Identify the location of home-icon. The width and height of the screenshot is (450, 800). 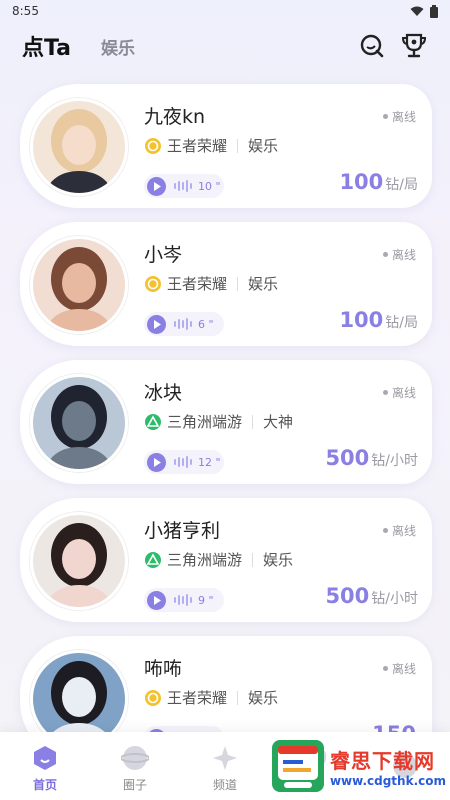
(45, 758).